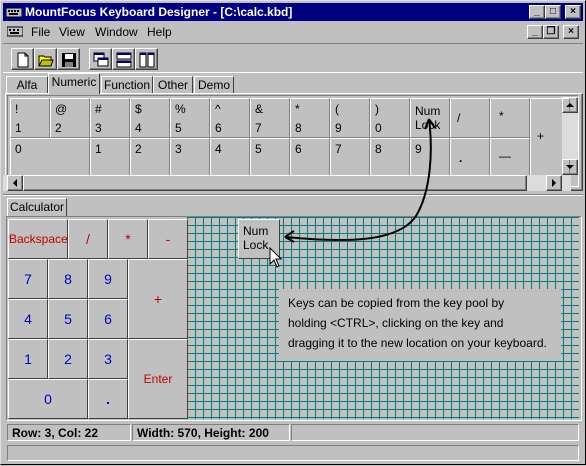 Image resolution: width=586 pixels, height=466 pixels. I want to click on status-panel, so click(293, 453).